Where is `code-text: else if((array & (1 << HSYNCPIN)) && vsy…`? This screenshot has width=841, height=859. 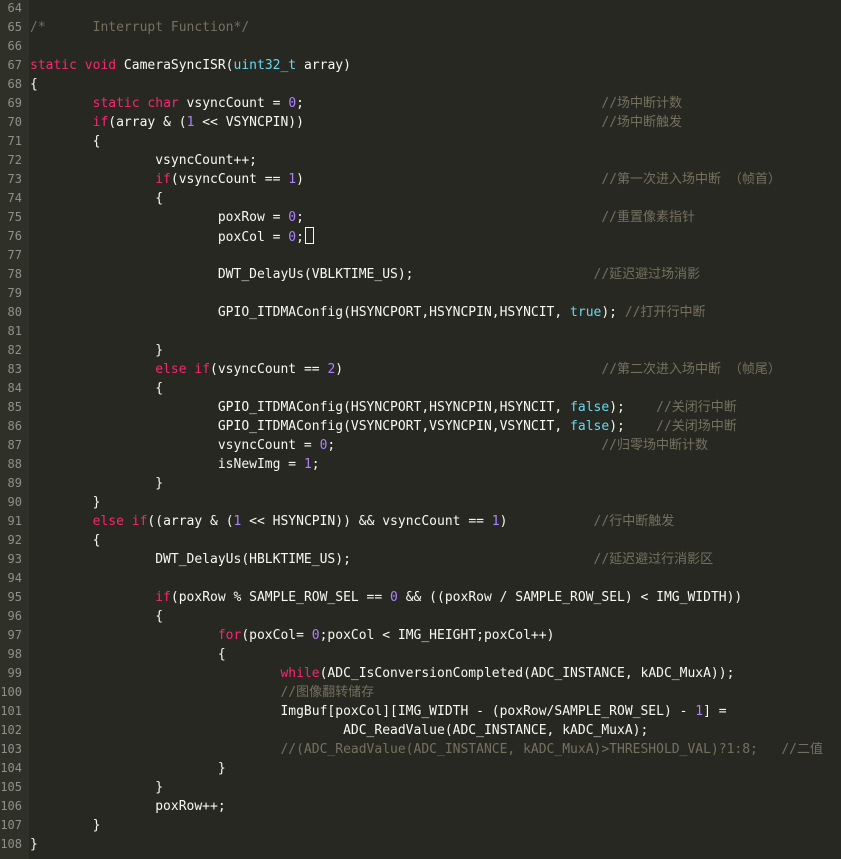 code-text: else if((array & (1 << HSYNCPIN)) && vsy… is located at coordinates (352, 521).